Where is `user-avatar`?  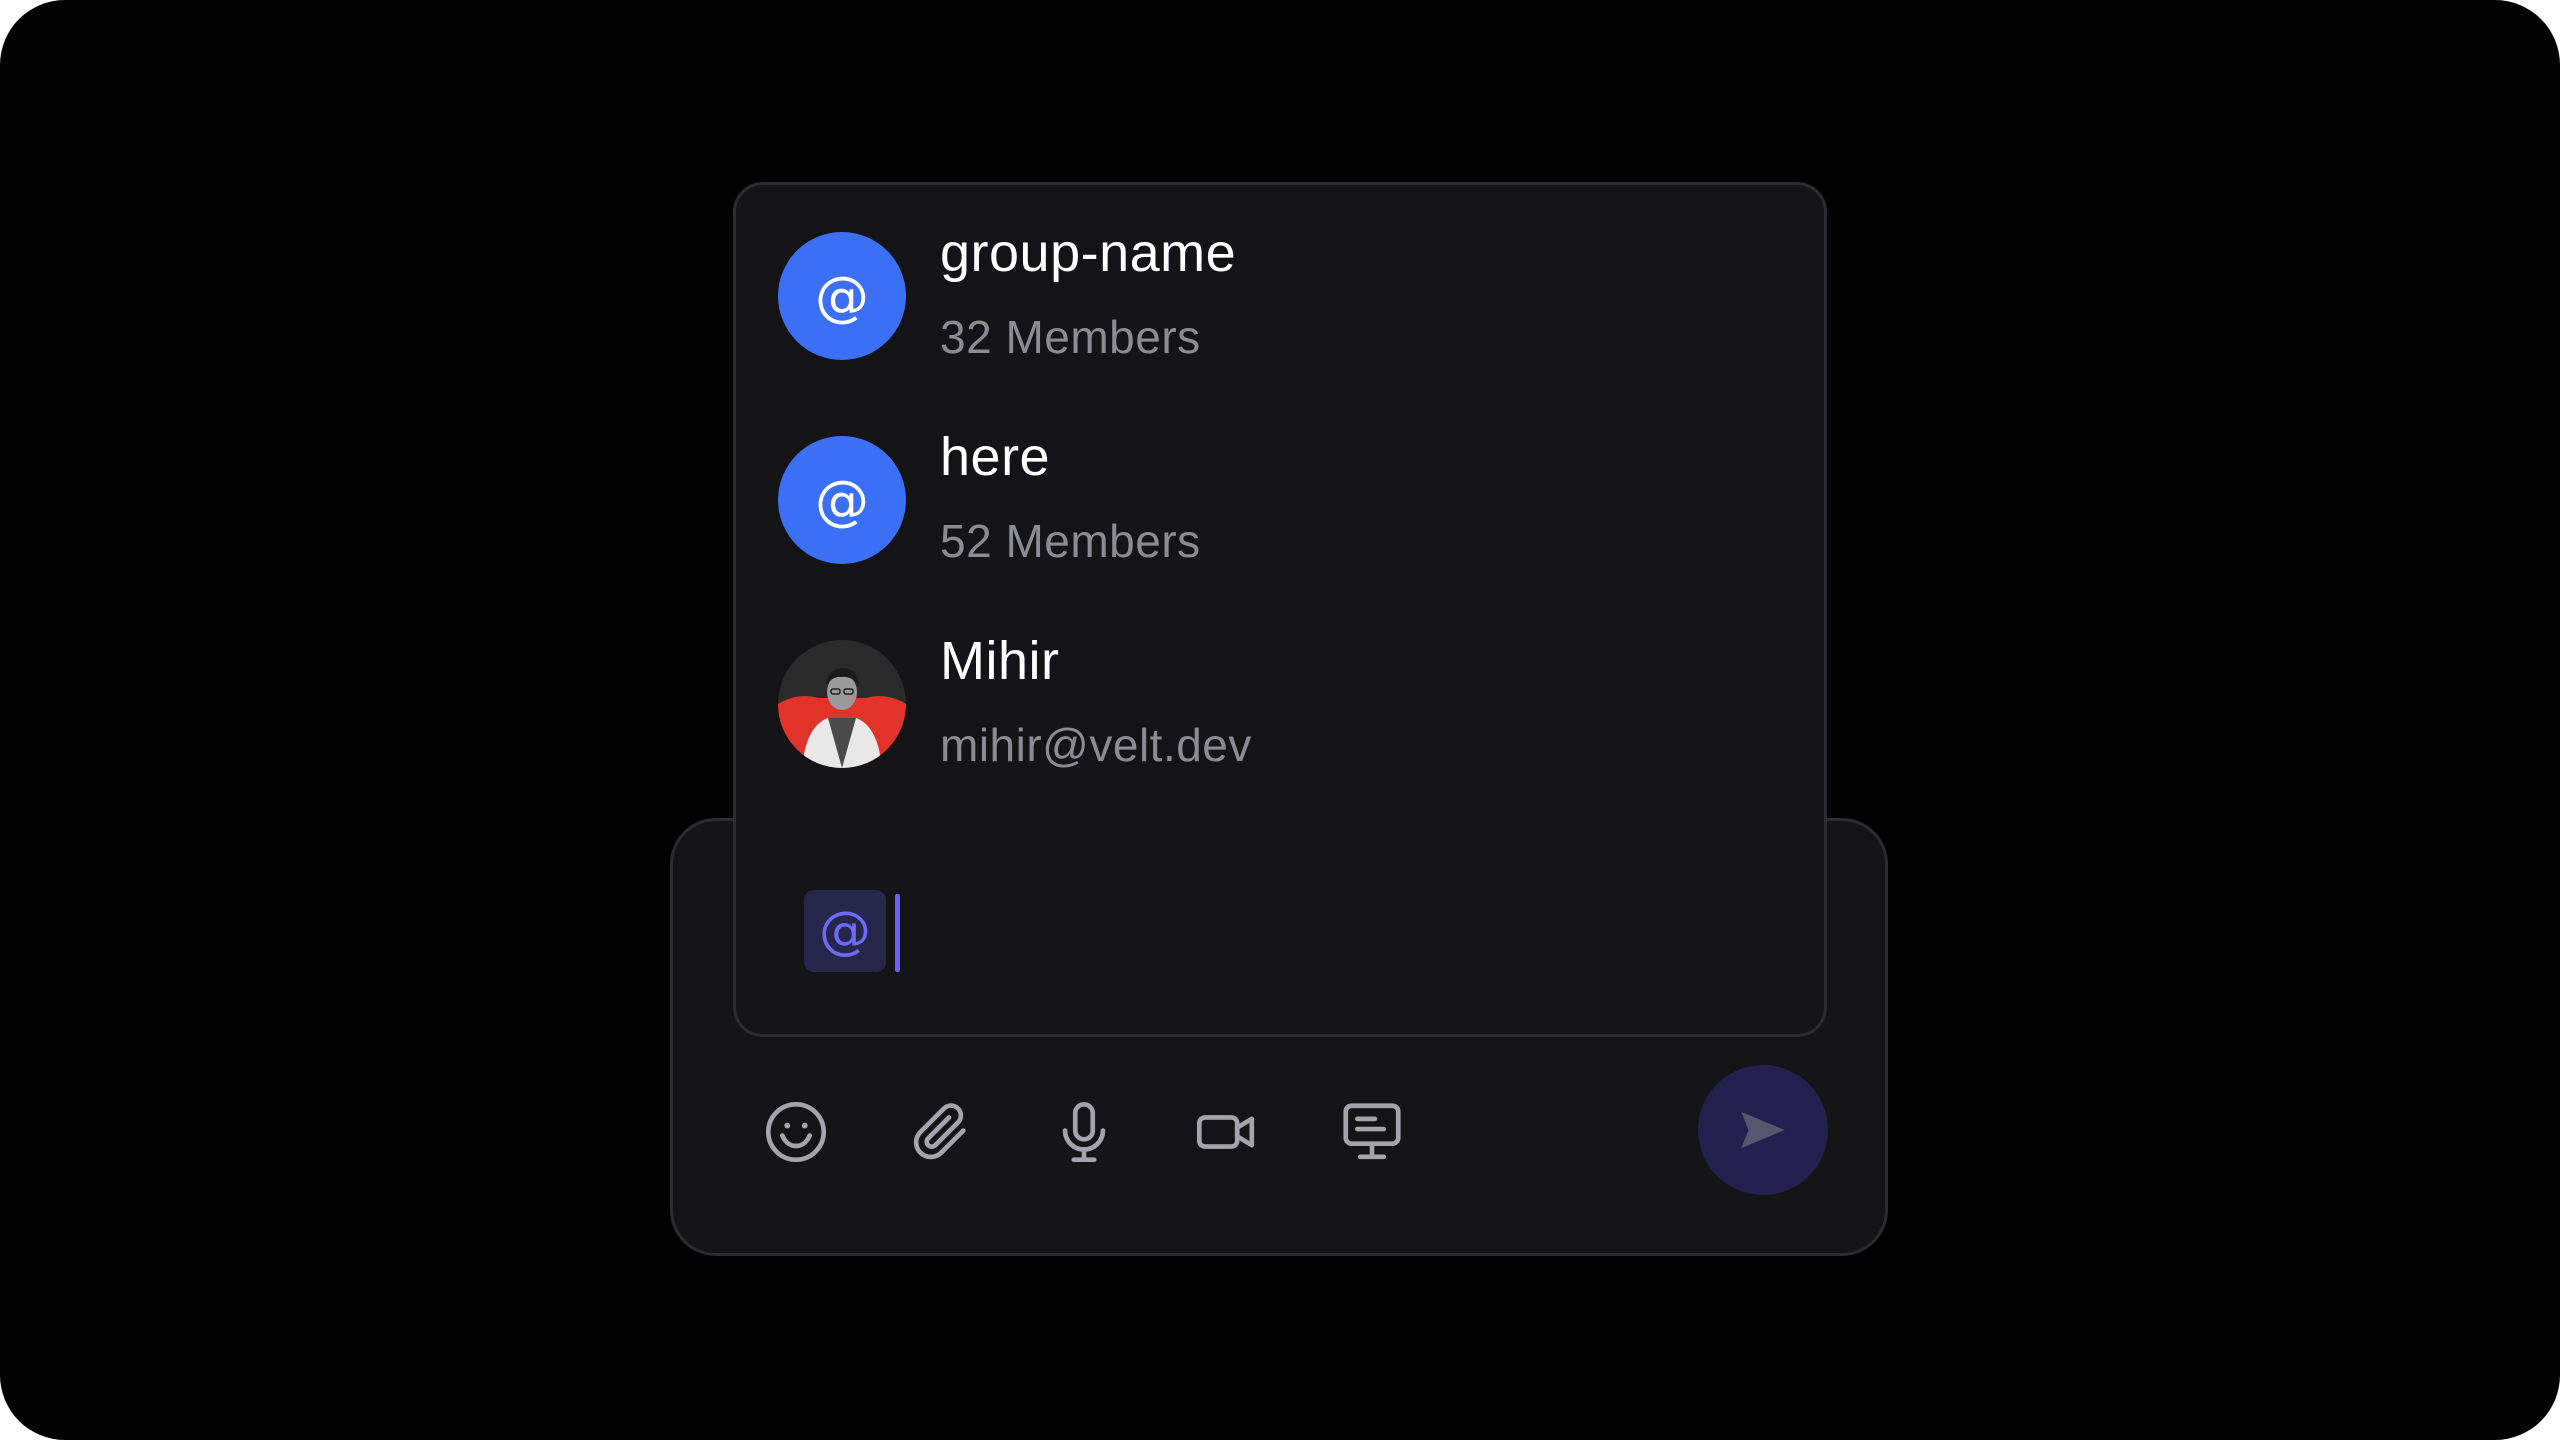
user-avatar is located at coordinates (842, 704).